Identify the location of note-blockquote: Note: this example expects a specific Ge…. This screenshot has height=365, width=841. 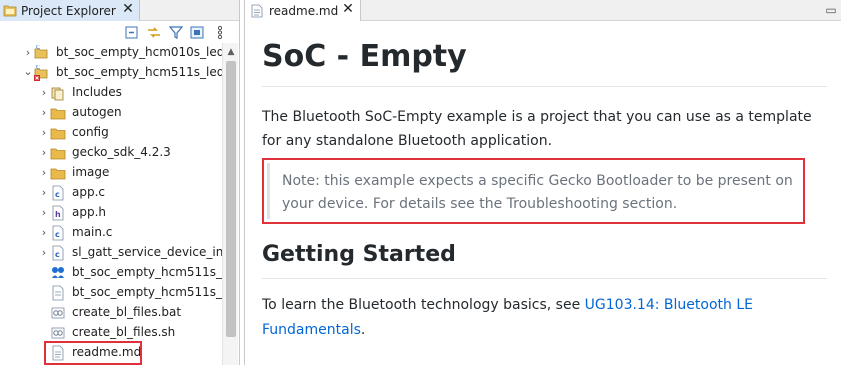
(537, 192).